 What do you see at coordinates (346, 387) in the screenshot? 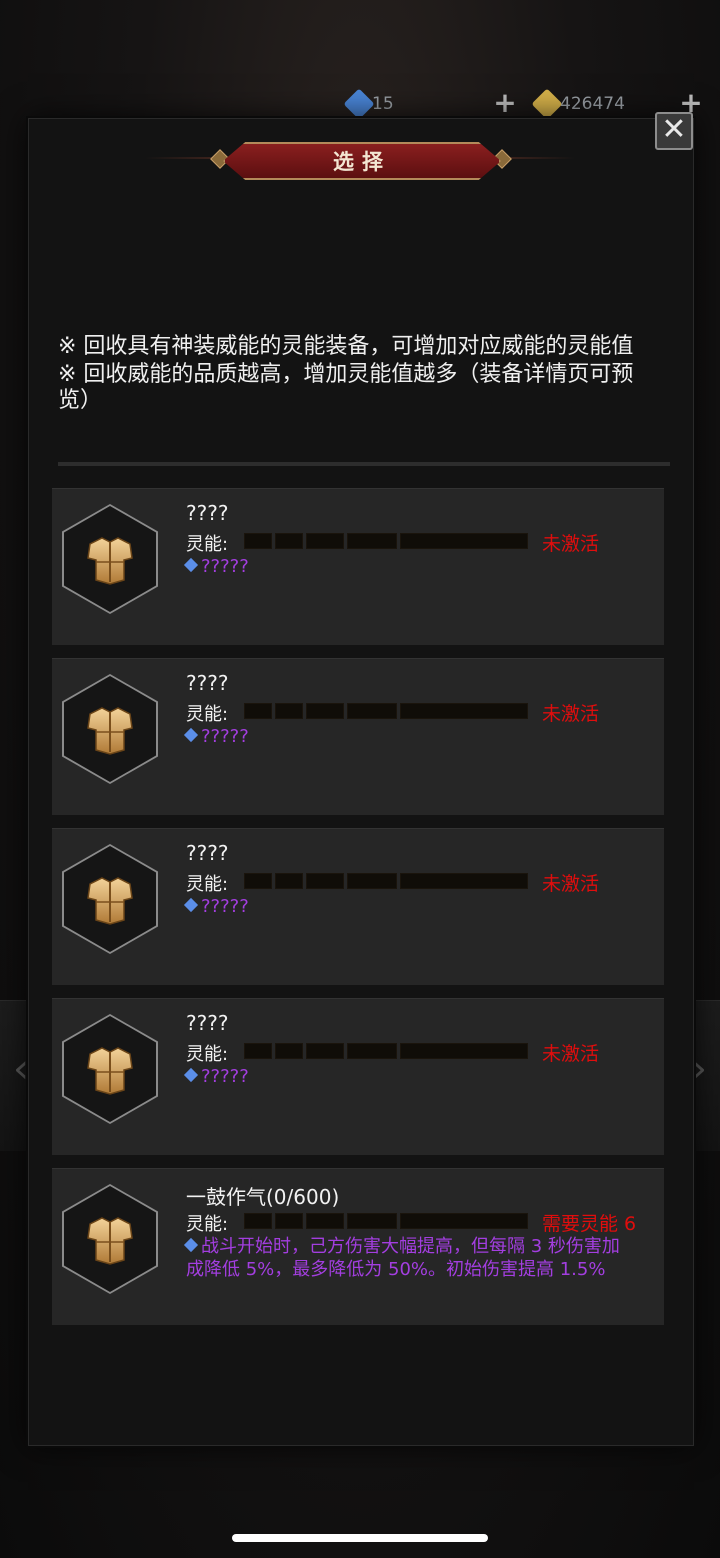
I see `note-2: ※ 回收威能的品质越高，增加灵能值越多（装备详情页可预览）` at bounding box center [346, 387].